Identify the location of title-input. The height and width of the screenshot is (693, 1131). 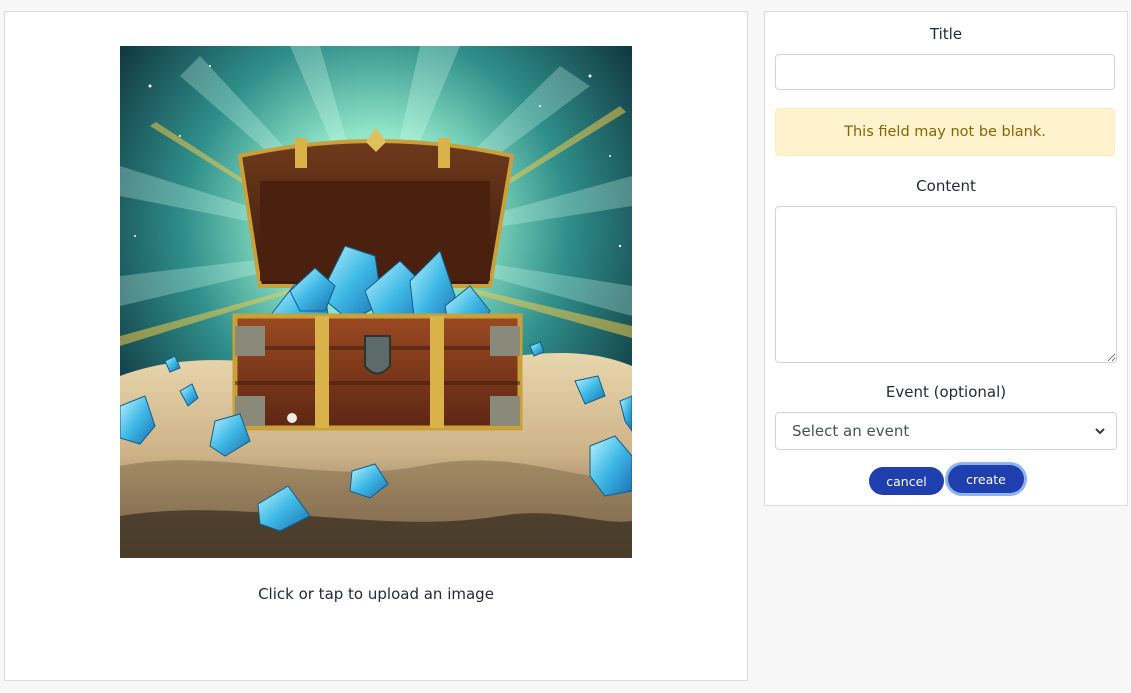
(945, 72).